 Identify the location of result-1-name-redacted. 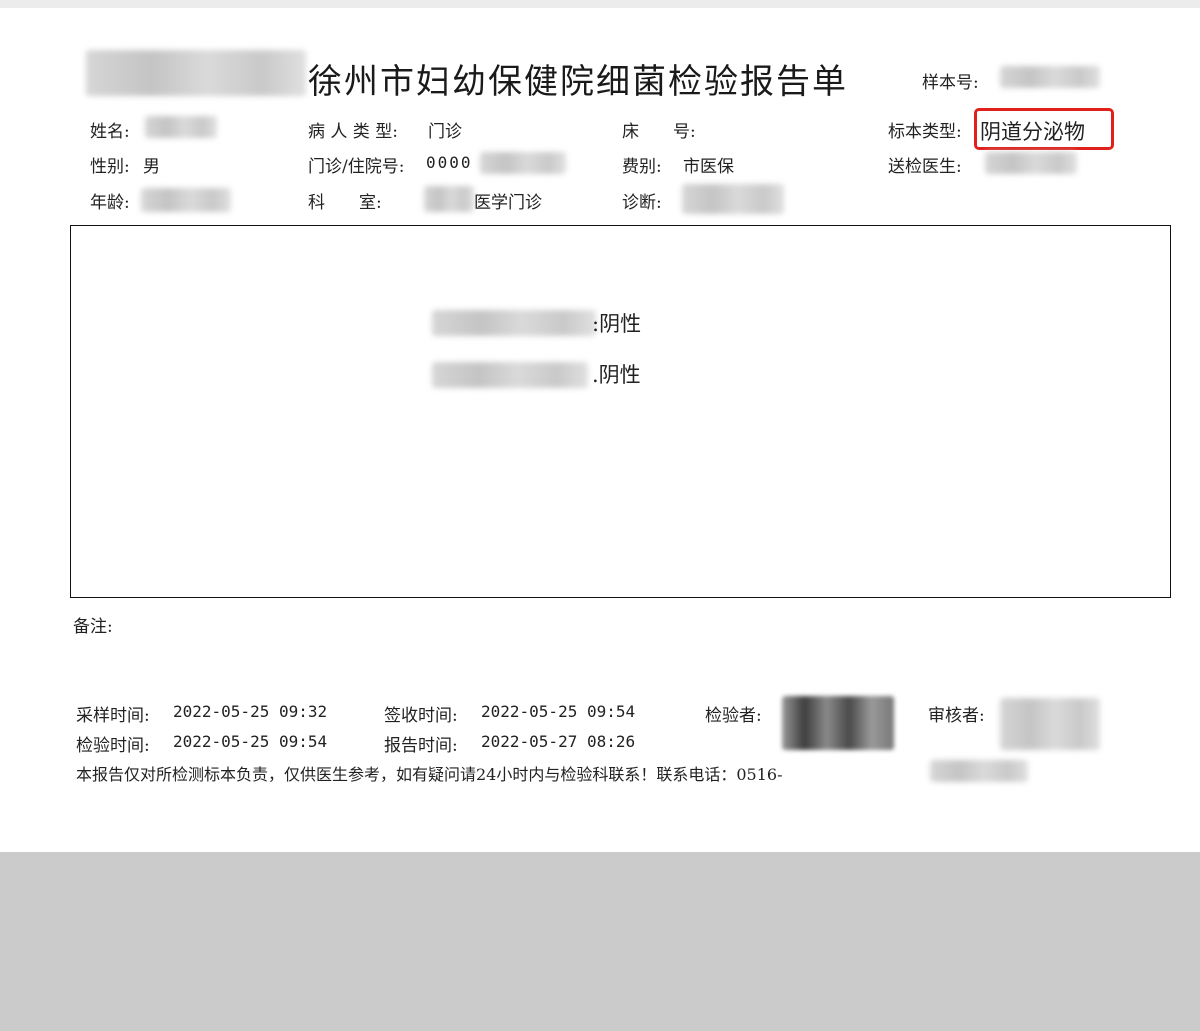
(514, 323).